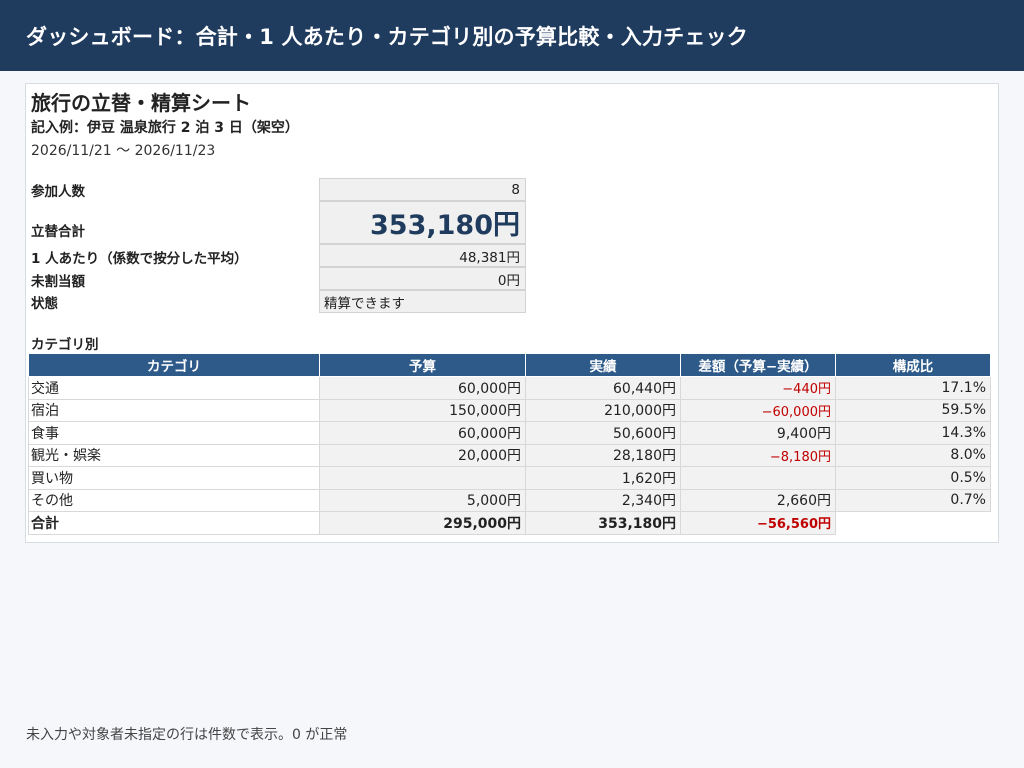  I want to click on ratio-cell: 59.5%, so click(913, 410).